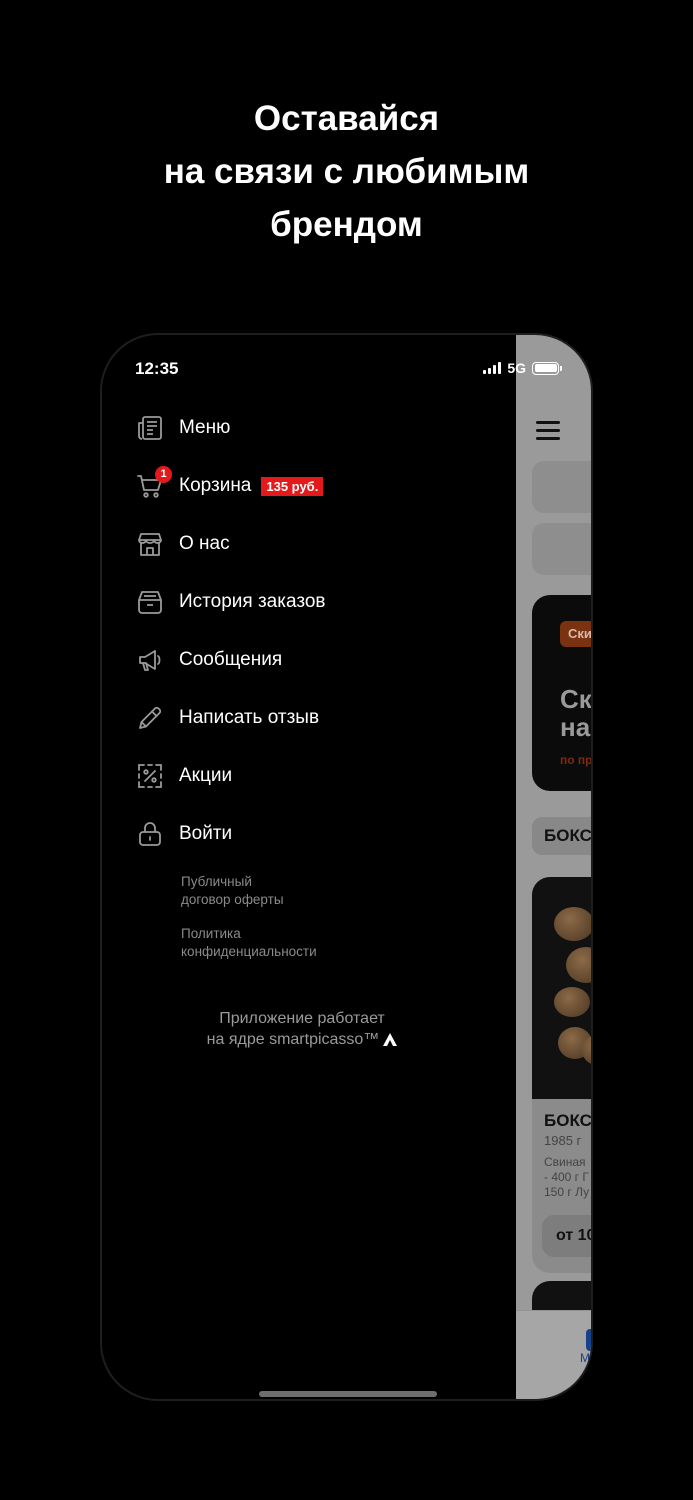 The image size is (693, 1500). What do you see at coordinates (567, 1177) in the screenshot?
I see `product-description: Свиная - 400 г Г 150 г Лу` at bounding box center [567, 1177].